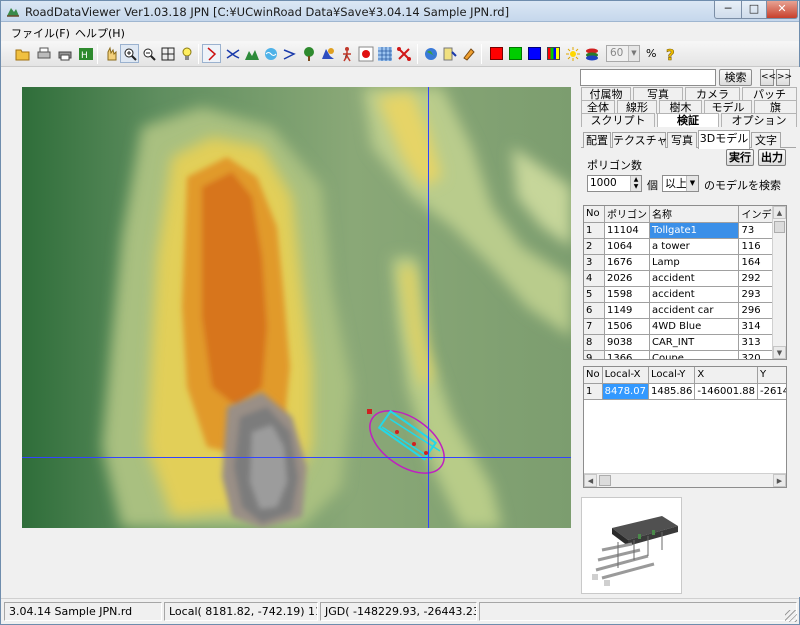 The width and height of the screenshot is (800, 625). Describe the element at coordinates (627, 326) in the screenshot. I see `polygon-count-cell: 1506` at that location.